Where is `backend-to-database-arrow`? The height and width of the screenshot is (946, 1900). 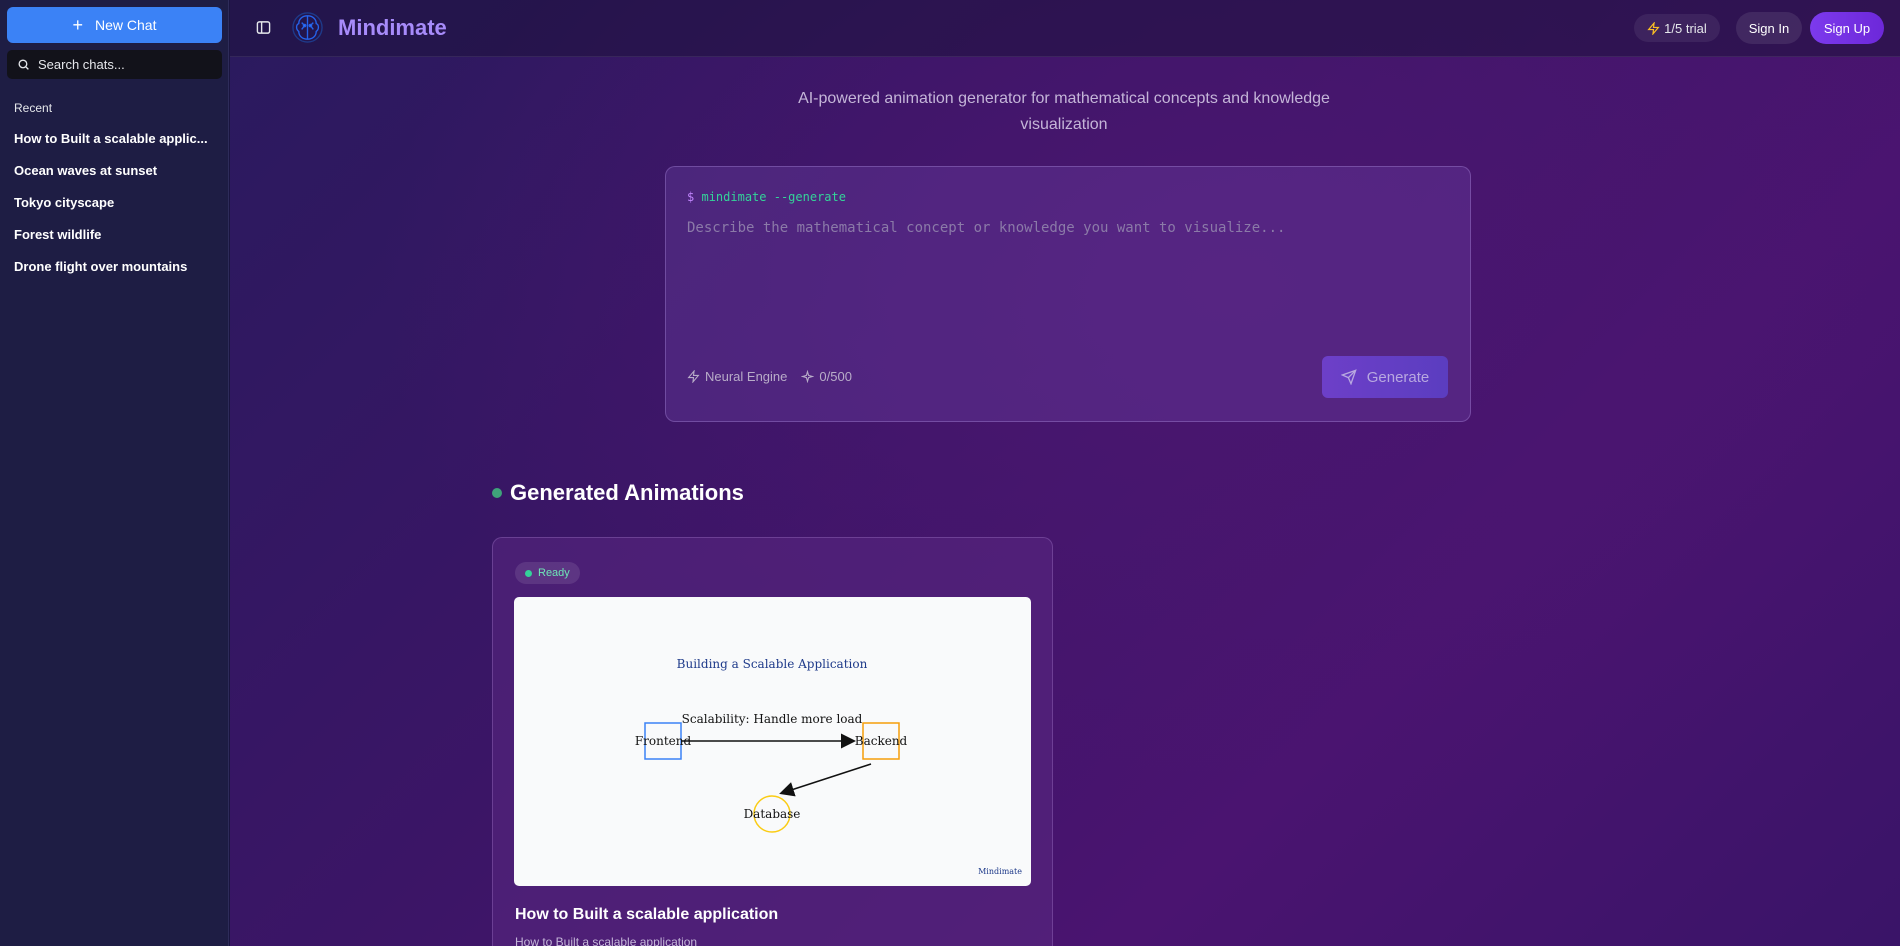
backend-to-database-arrow is located at coordinates (825, 780).